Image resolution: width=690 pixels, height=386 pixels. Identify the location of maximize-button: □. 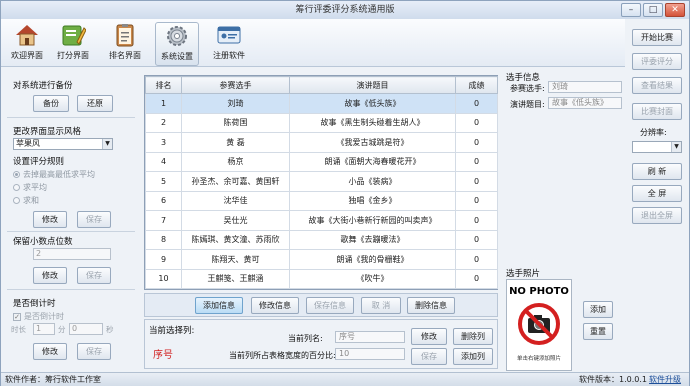
(653, 10).